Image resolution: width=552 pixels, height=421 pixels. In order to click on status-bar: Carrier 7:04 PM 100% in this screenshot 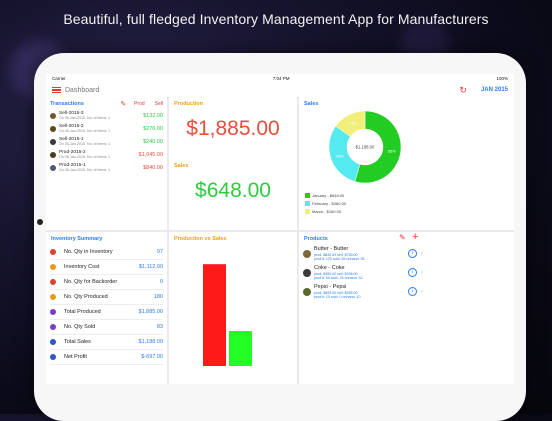, I will do `click(280, 78)`.